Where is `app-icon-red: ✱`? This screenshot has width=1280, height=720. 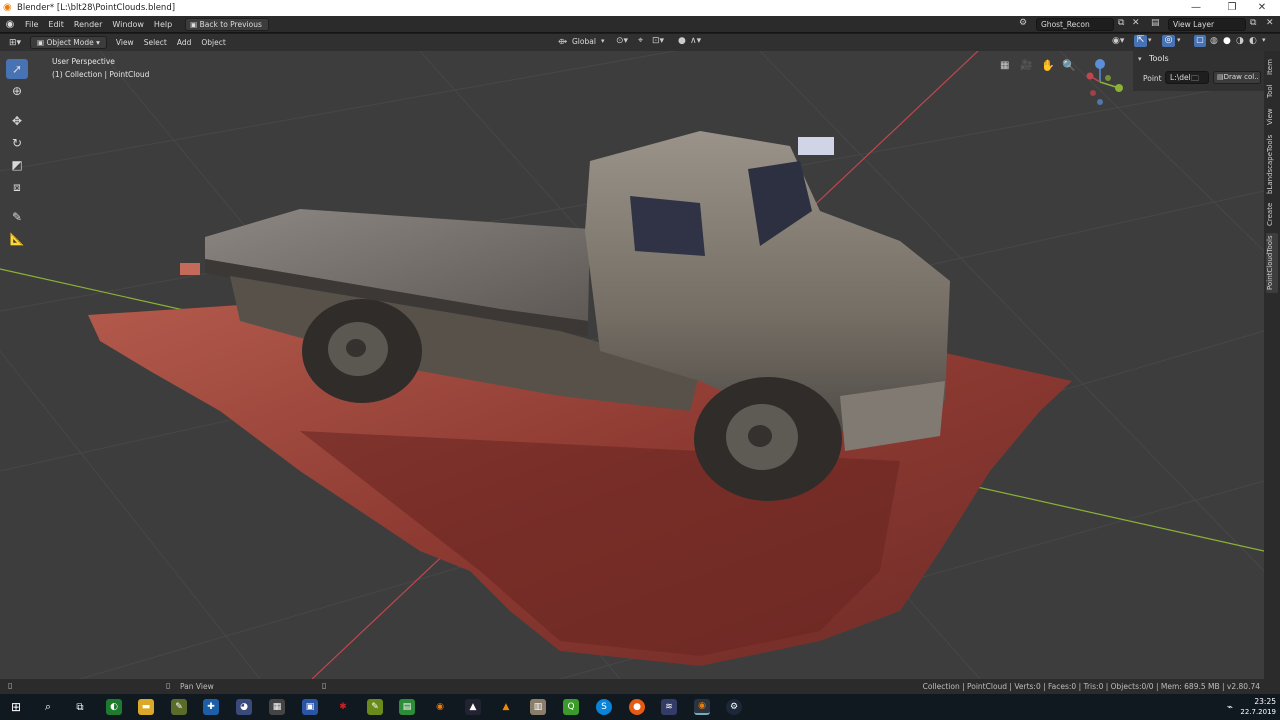
app-icon-red: ✱ is located at coordinates (343, 707).